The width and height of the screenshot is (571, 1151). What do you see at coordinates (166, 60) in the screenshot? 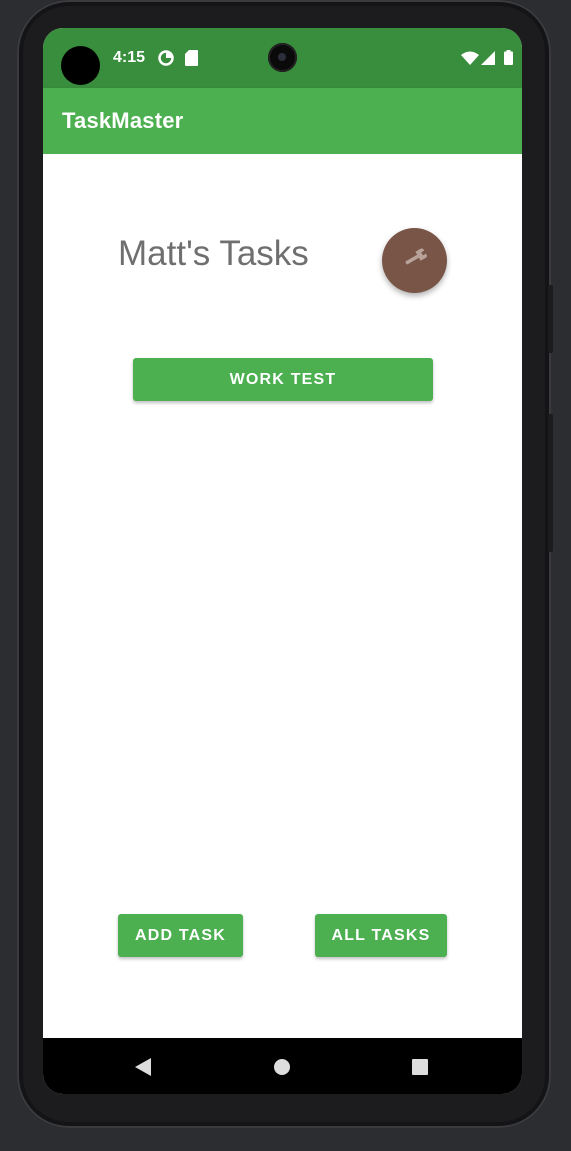
I see `data-saver-icon` at bounding box center [166, 60].